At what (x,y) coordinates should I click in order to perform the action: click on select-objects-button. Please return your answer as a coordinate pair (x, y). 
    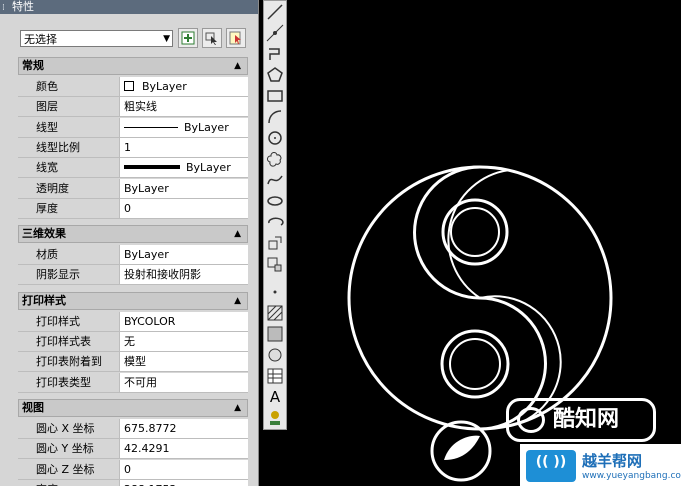
    Looking at the image, I should click on (212, 38).